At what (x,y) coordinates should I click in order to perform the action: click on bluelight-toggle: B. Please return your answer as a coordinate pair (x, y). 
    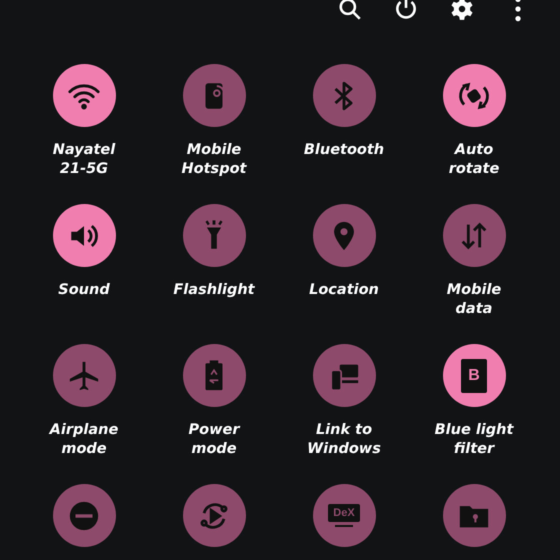
    Looking at the image, I should click on (474, 375).